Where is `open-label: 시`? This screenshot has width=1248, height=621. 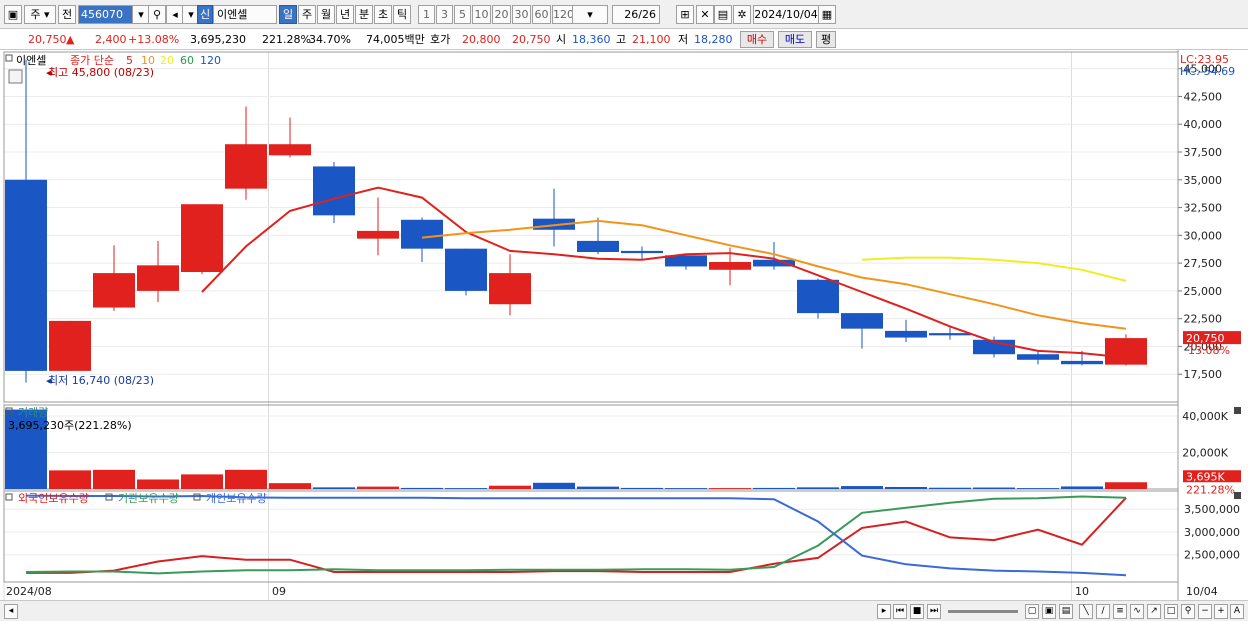
open-label: 시 is located at coordinates (561, 39).